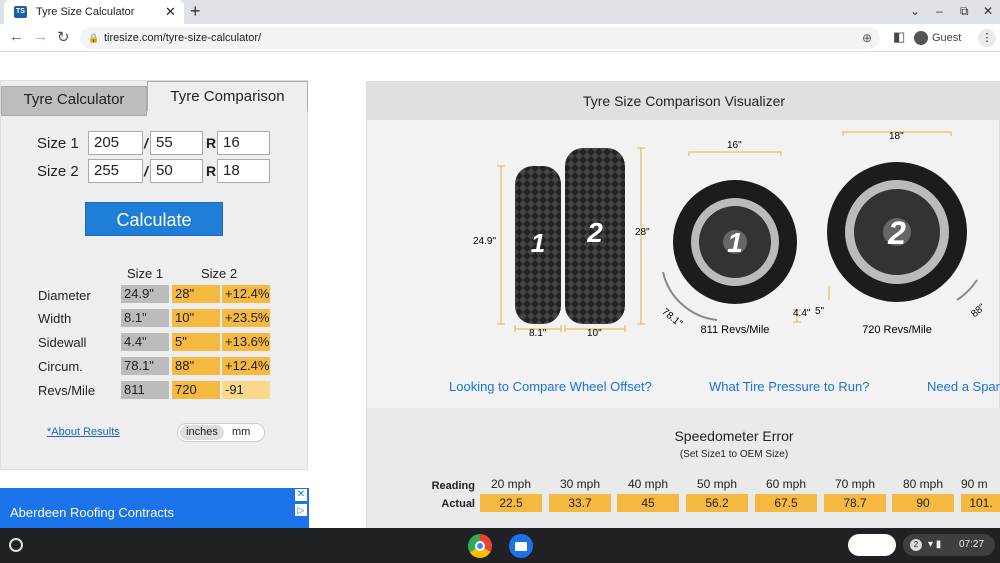 Image resolution: width=1000 pixels, height=563 pixels. Describe the element at coordinates (671, 318) in the screenshot. I see `circ1-label: 78.1"` at that location.